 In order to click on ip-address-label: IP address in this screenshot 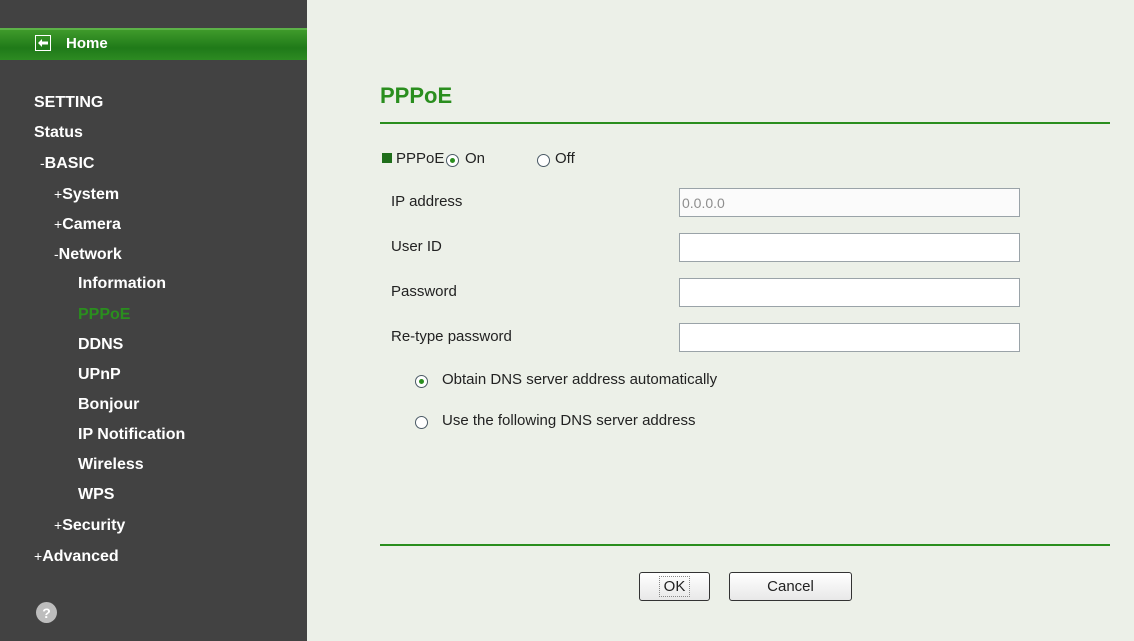, I will do `click(427, 201)`.